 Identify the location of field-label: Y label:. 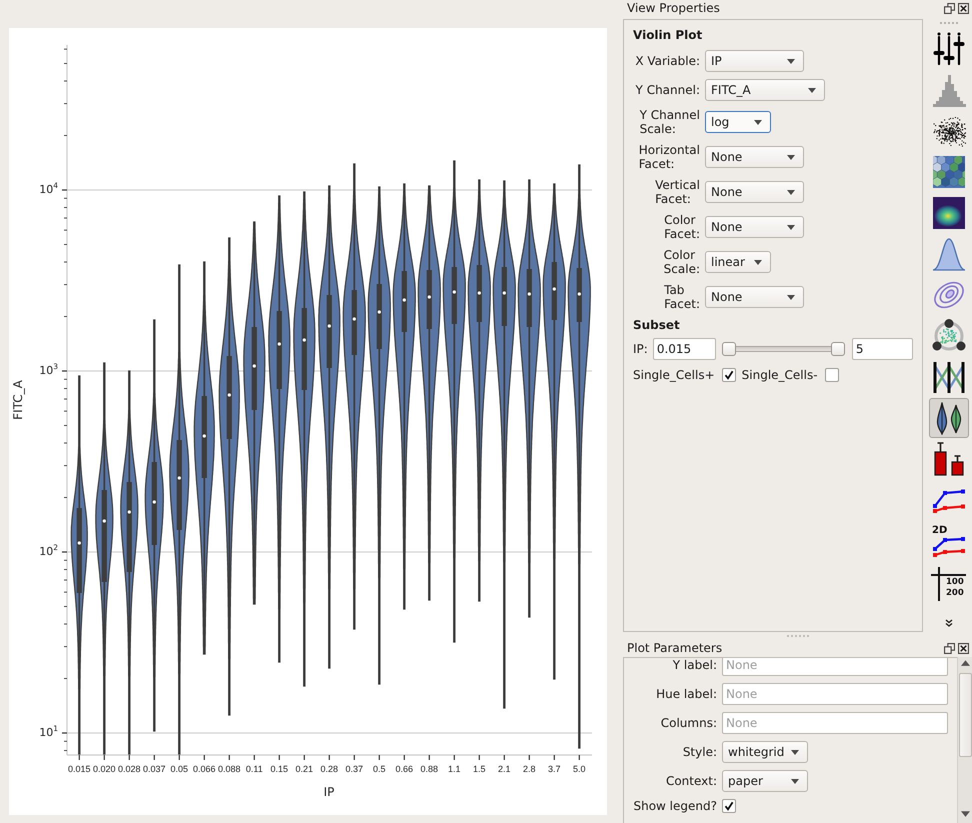
(694, 665).